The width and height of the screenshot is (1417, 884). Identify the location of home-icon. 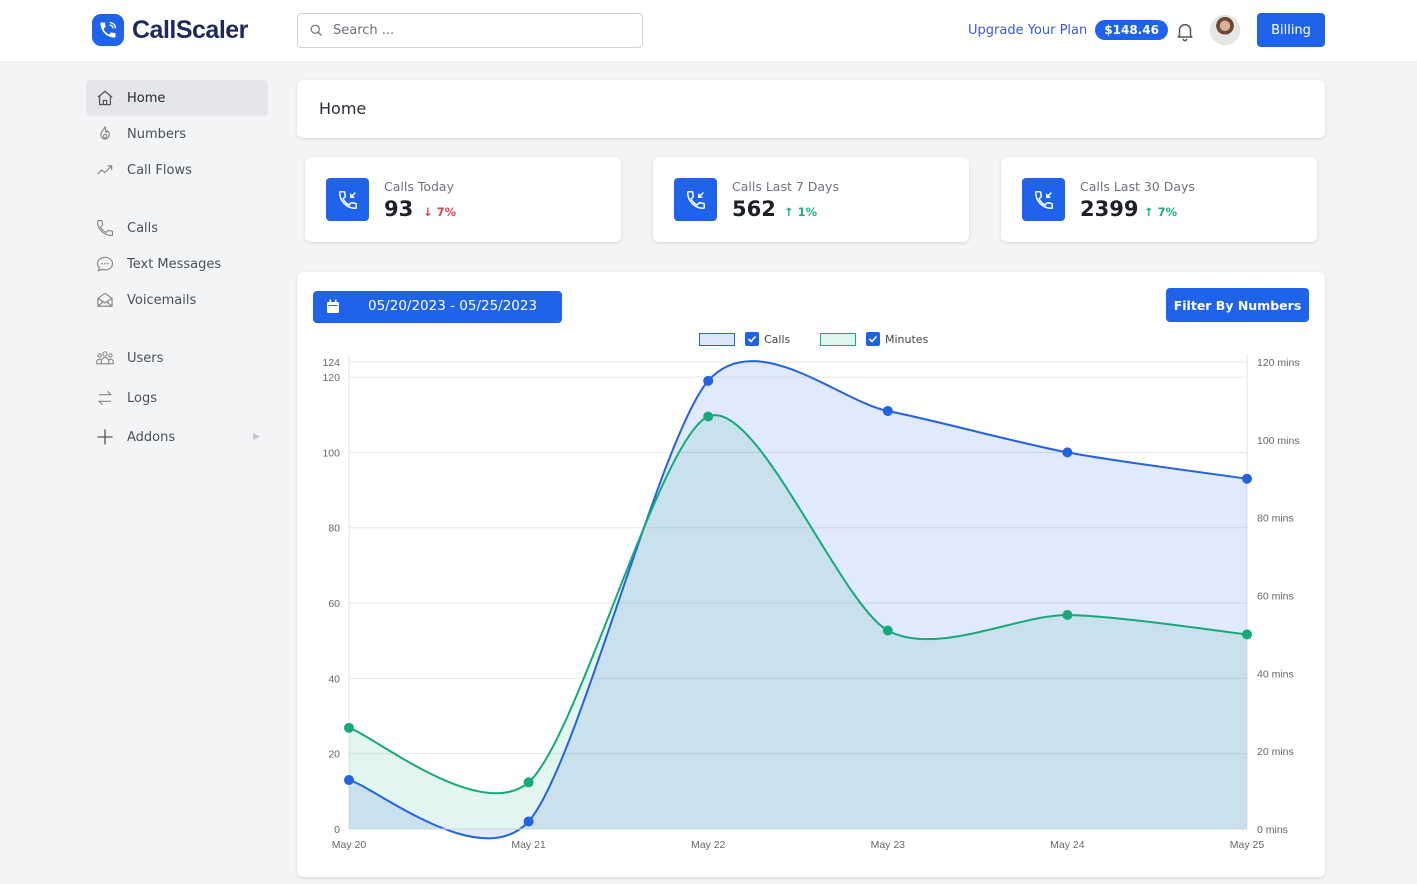
(105, 98).